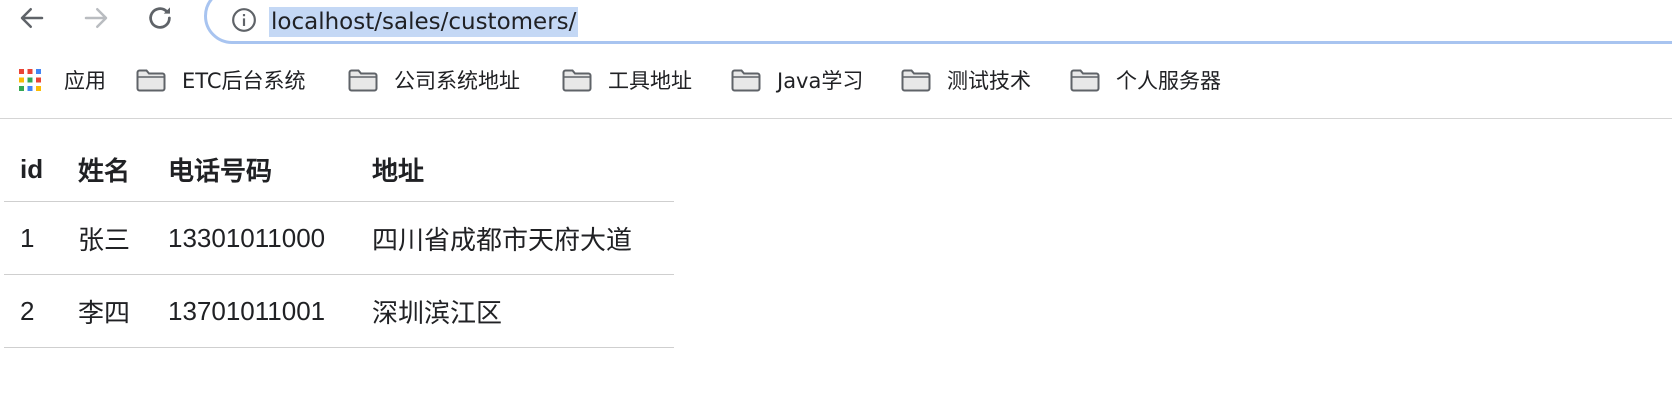 This screenshot has width=1672, height=400. I want to click on reload-button, so click(160, 18).